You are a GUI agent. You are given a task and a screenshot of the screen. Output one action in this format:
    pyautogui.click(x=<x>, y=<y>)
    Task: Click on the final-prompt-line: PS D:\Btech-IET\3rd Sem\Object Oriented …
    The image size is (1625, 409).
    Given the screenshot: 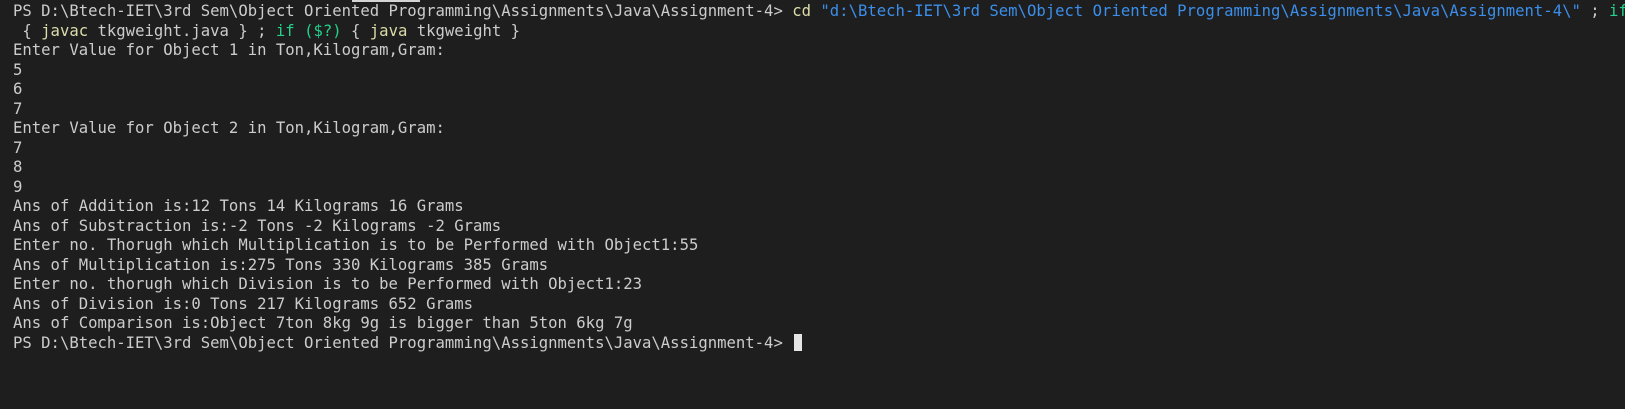 What is the action you would take?
    pyautogui.click(x=814, y=343)
    